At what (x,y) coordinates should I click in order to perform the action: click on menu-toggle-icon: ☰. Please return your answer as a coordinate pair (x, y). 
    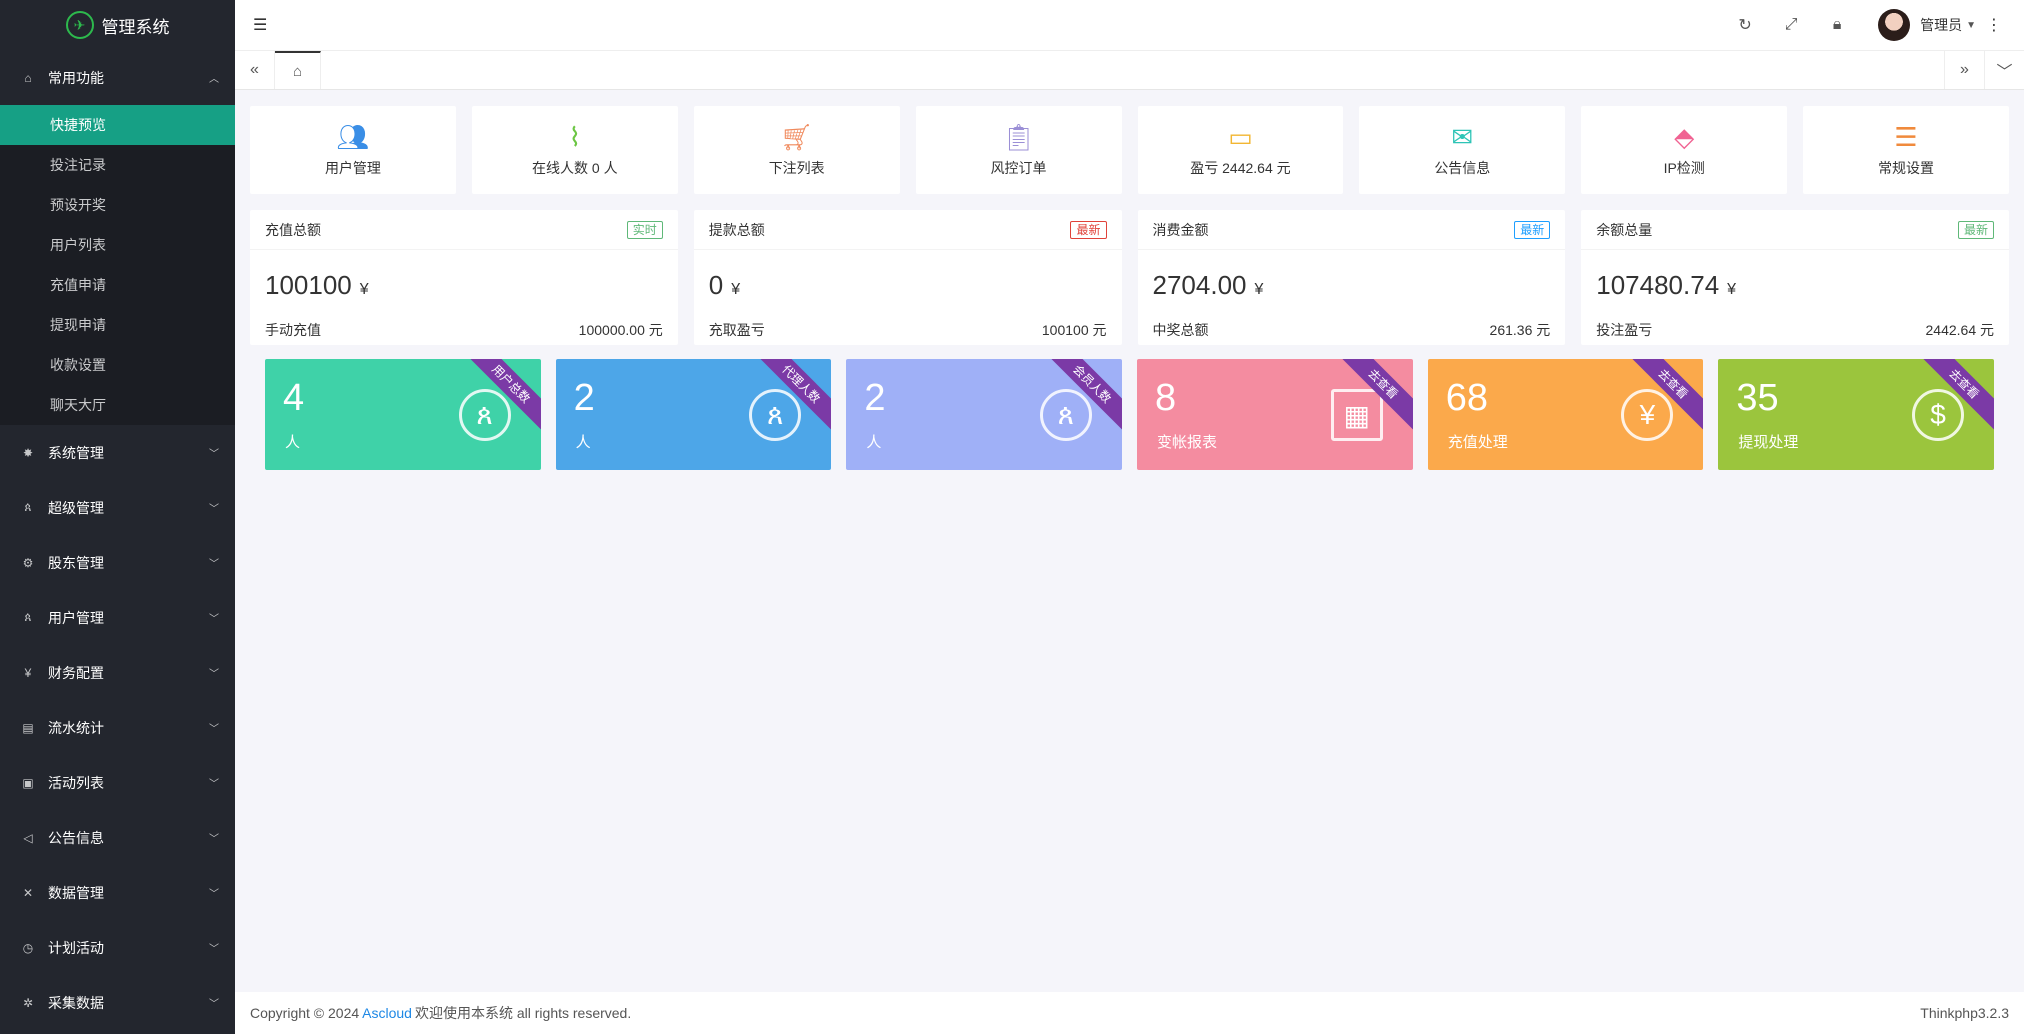
    Looking at the image, I should click on (260, 25).